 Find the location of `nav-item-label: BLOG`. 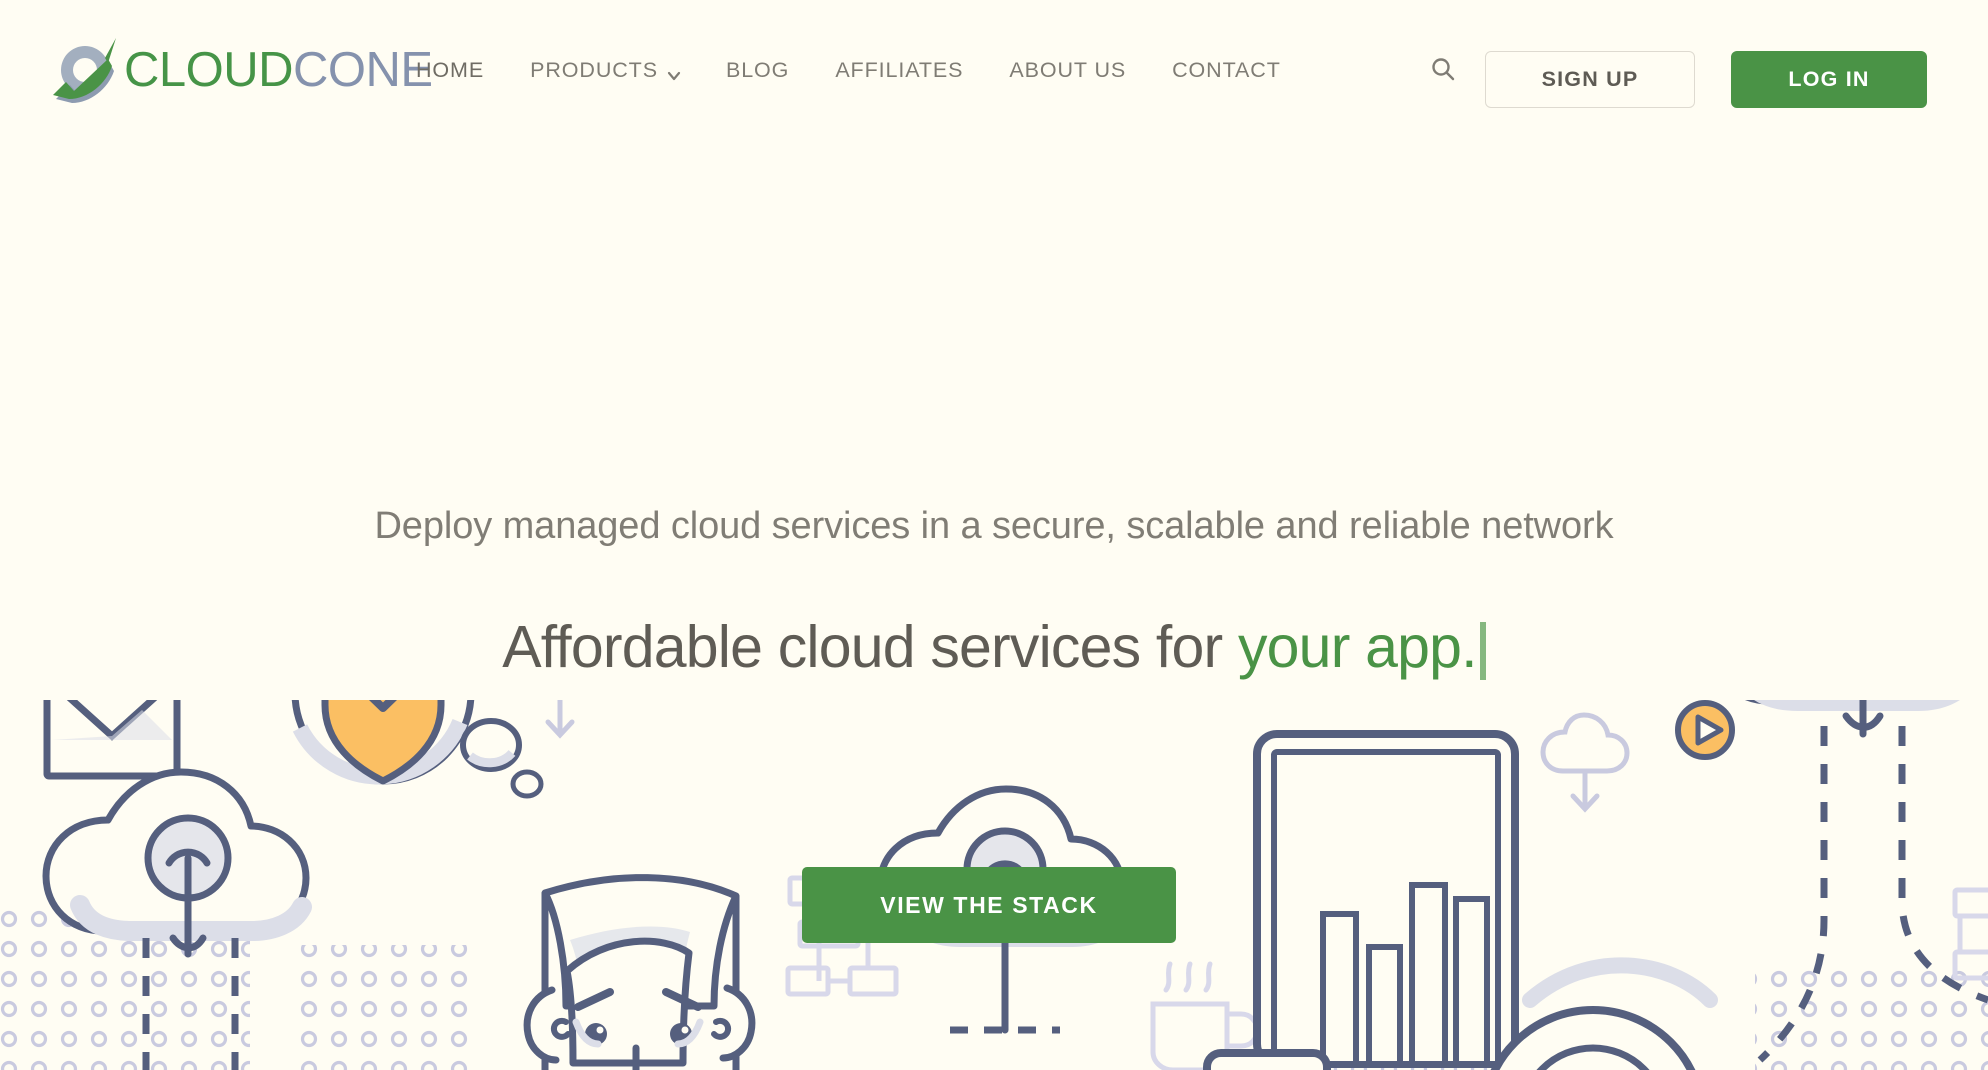

nav-item-label: BLOG is located at coordinates (757, 69).